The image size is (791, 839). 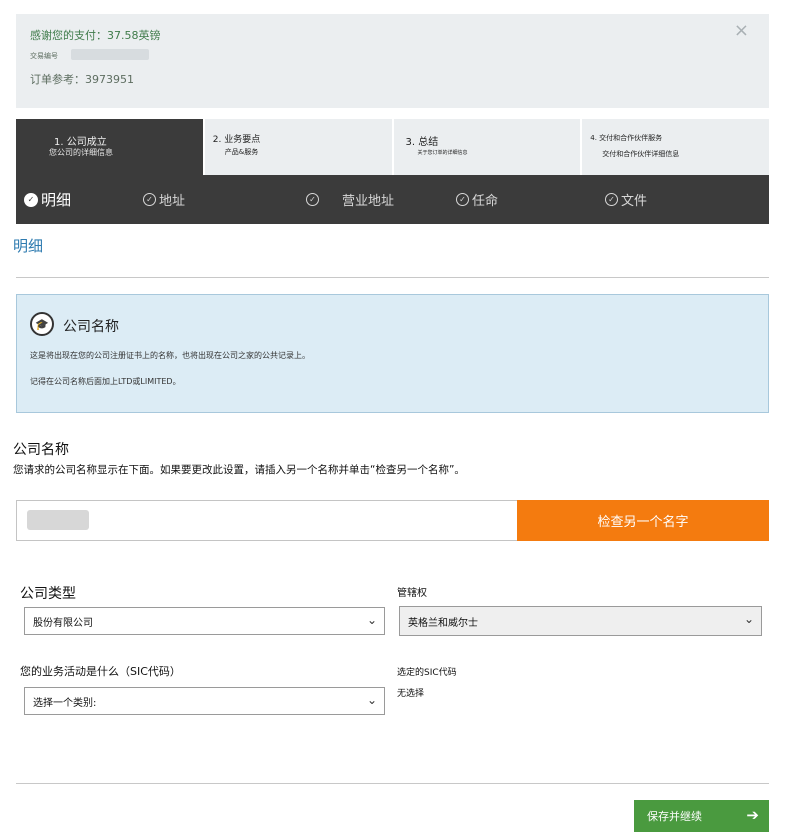 I want to click on step-subtitle: 产品&服务, so click(x=241, y=152).